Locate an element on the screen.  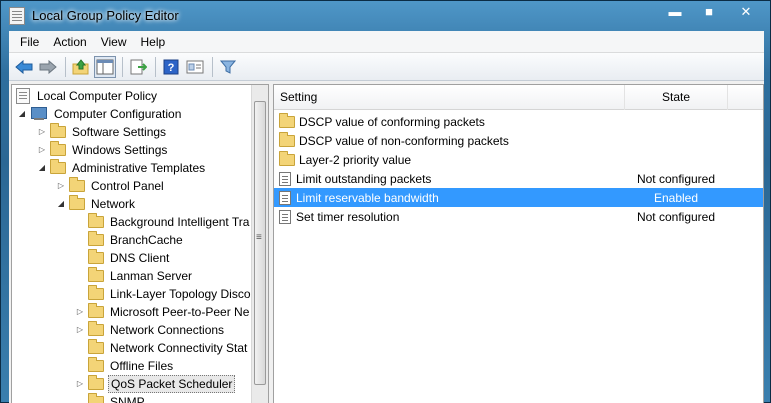
toolbar-separator is located at coordinates (155, 66).